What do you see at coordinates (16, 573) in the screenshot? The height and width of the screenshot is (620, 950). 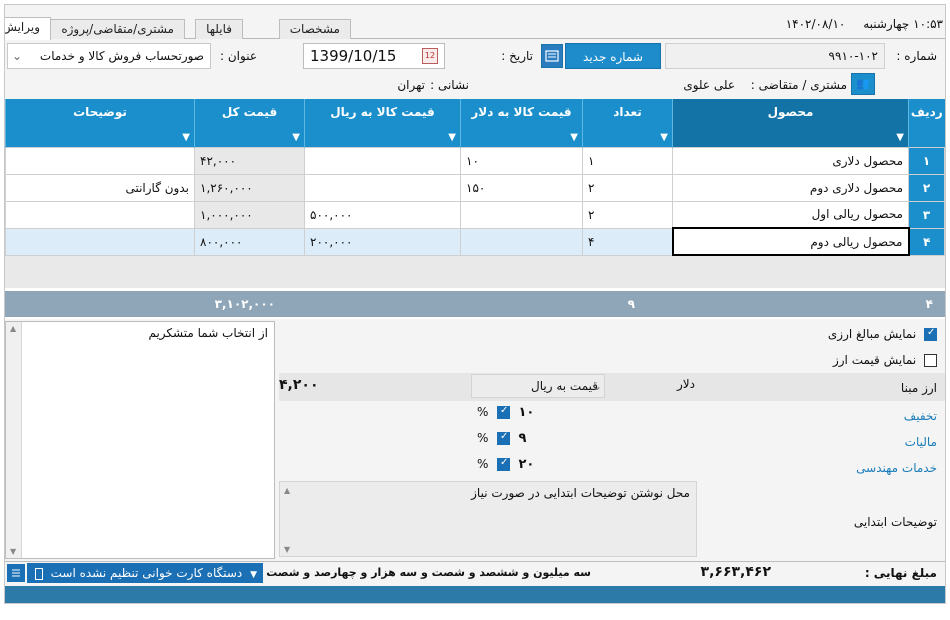 I see `settings-icon` at bounding box center [16, 573].